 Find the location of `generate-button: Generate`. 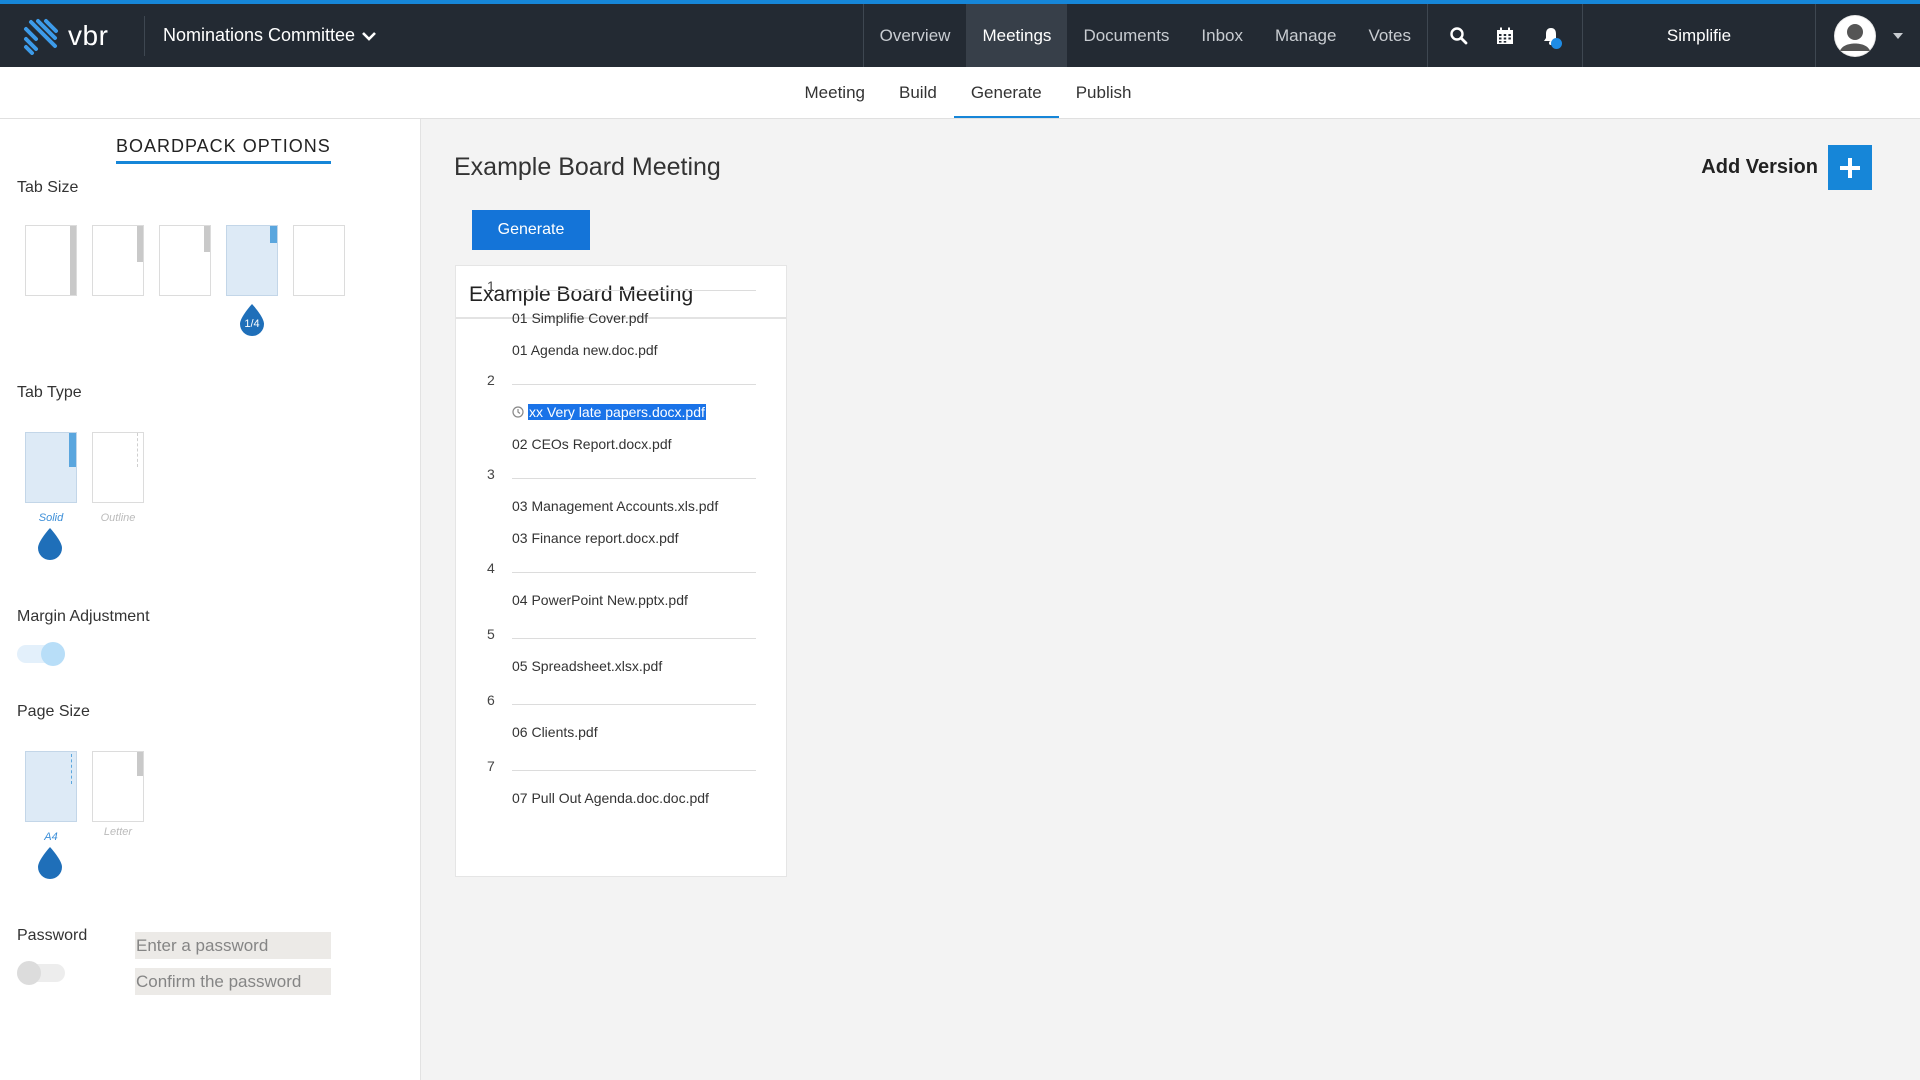

generate-button: Generate is located at coordinates (531, 230).